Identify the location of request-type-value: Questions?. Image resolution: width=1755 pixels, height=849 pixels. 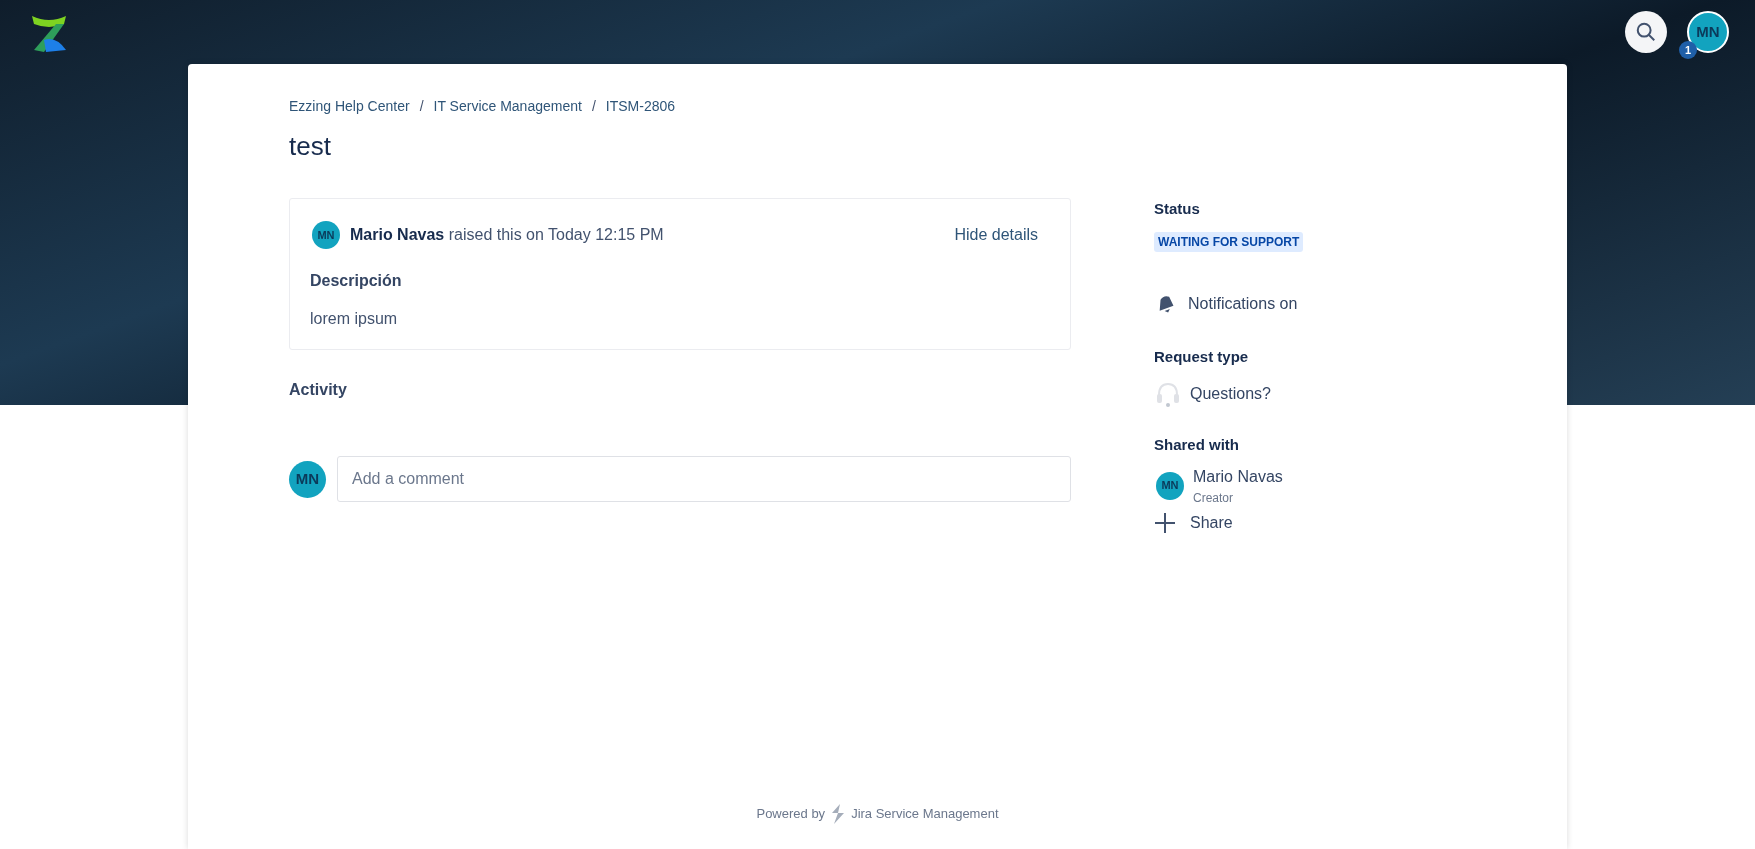
(1230, 394).